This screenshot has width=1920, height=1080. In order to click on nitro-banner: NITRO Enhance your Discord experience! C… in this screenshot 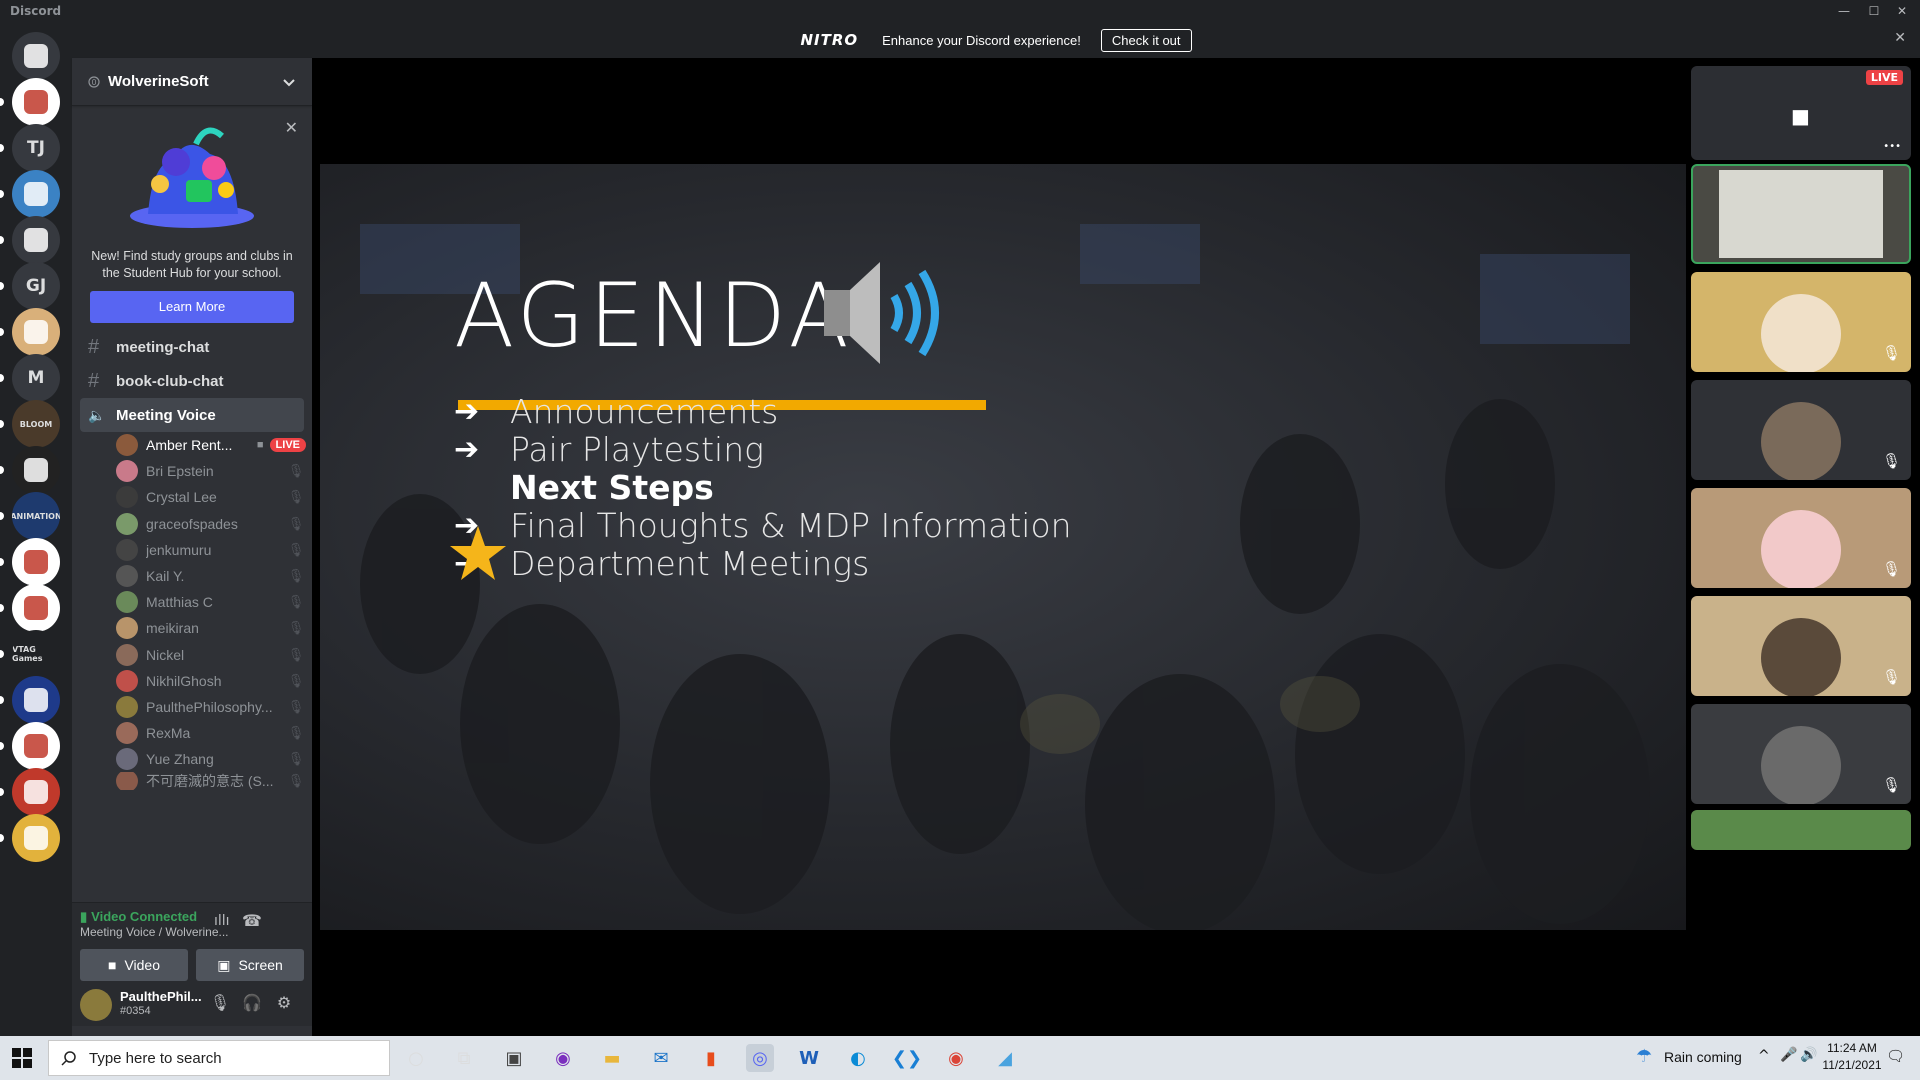, I will do `click(996, 40)`.